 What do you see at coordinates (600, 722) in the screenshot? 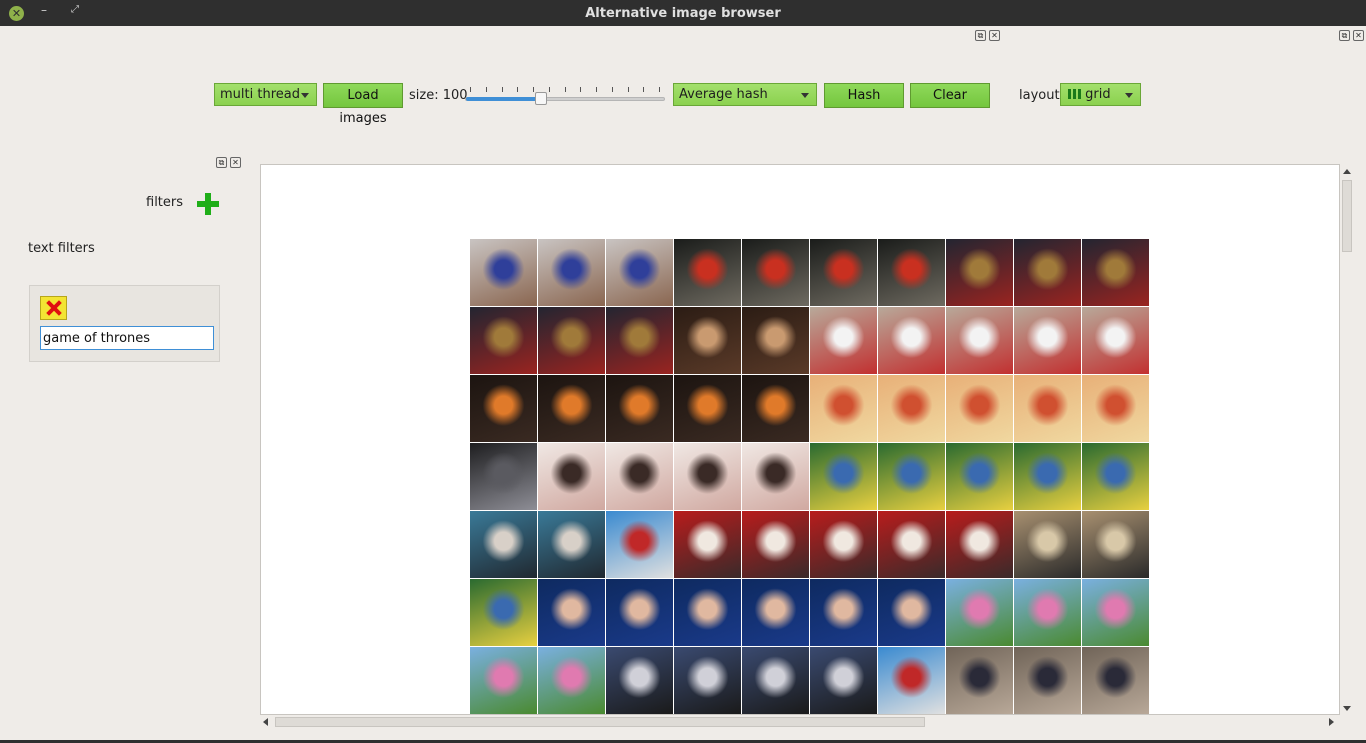
I see `horizontal-scroll-thumb` at bounding box center [600, 722].